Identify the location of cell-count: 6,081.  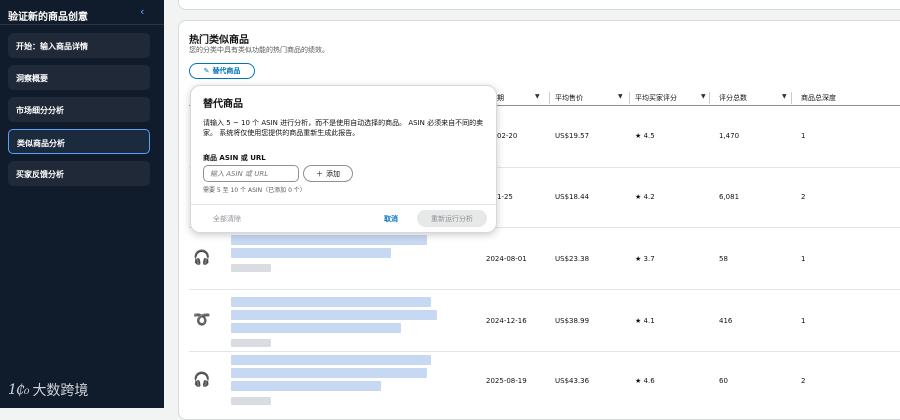
(729, 197).